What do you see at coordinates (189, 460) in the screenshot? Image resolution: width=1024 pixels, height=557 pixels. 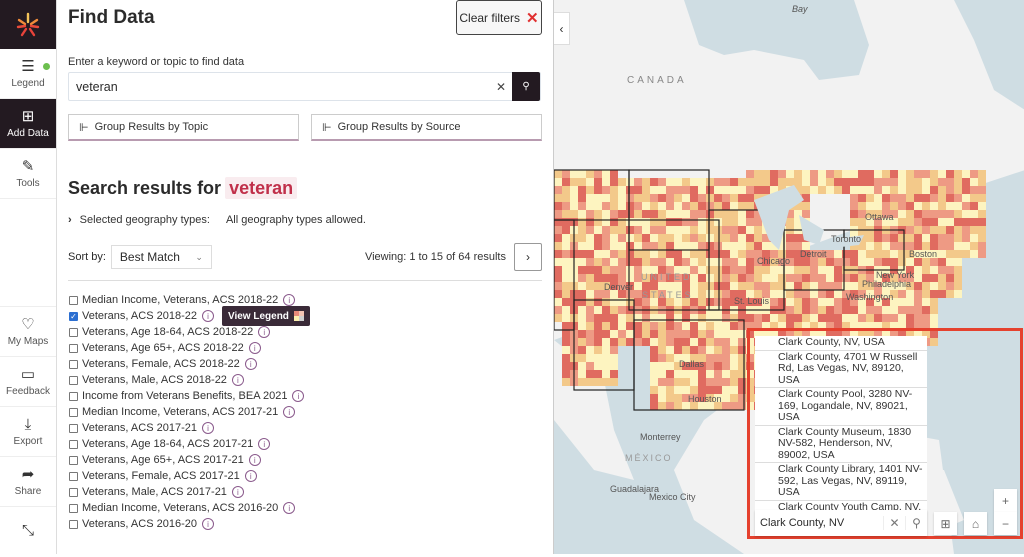 I see `result-item: Veterans, Age 65+, ACS 2017-21 i` at bounding box center [189, 460].